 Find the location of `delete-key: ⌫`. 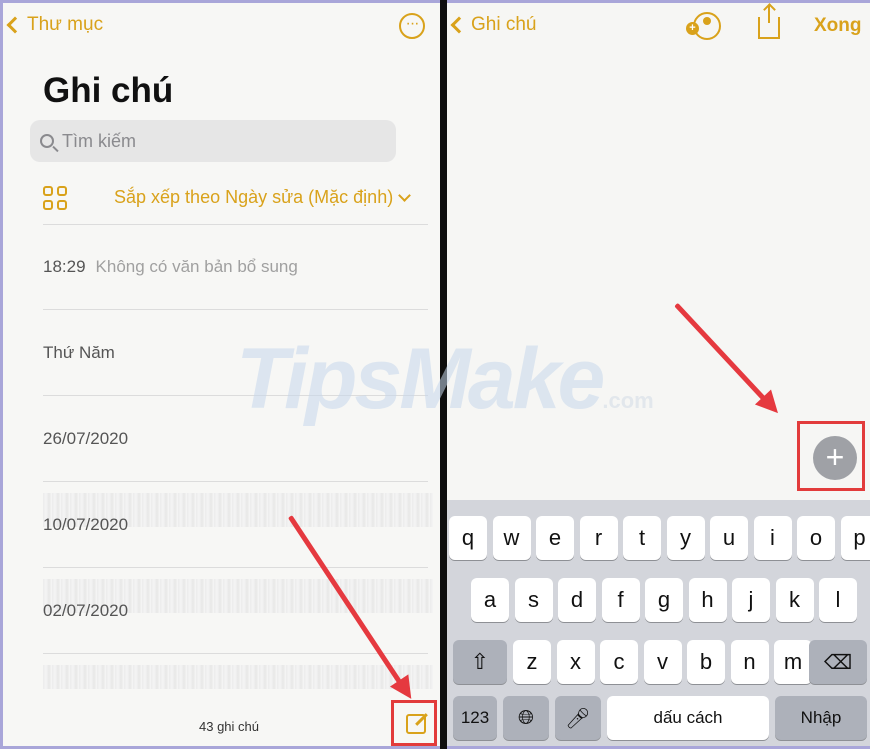

delete-key: ⌫ is located at coordinates (838, 662).